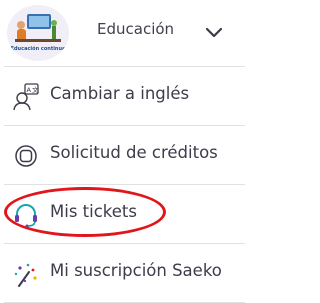  Describe the element at coordinates (26, 274) in the screenshot. I see `sparkle-subscription-icon` at that location.